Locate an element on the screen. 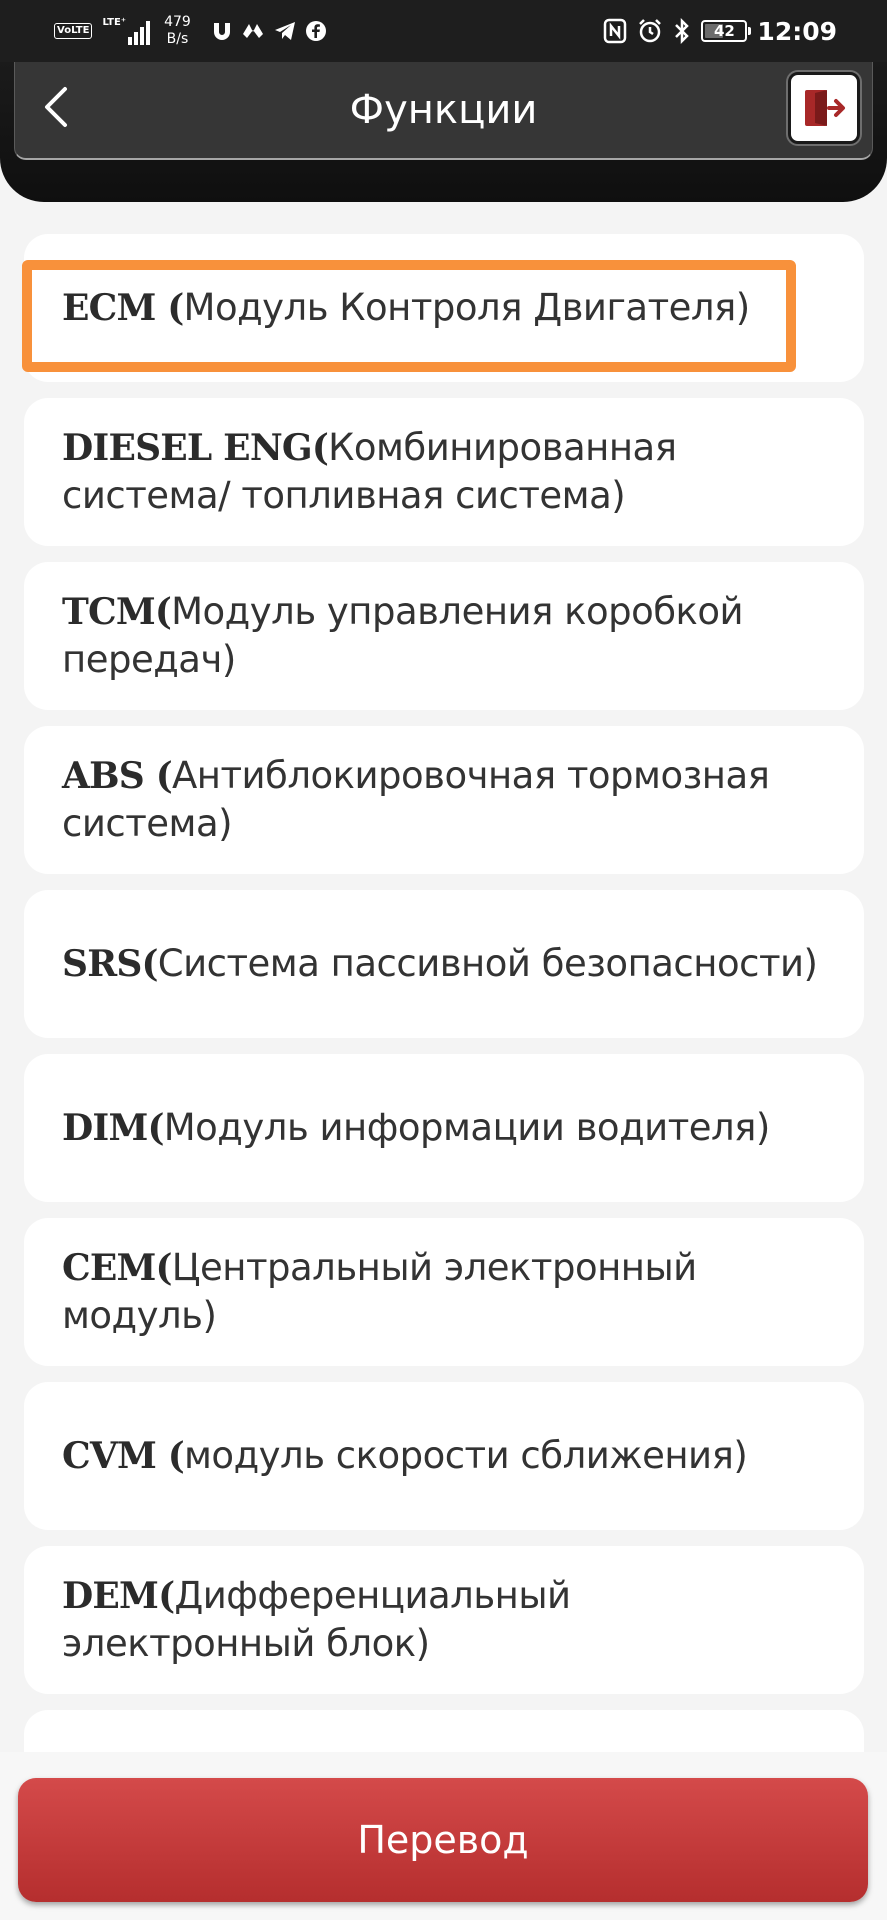 This screenshot has width=887, height=1920. chevron-left-icon is located at coordinates (56, 107).